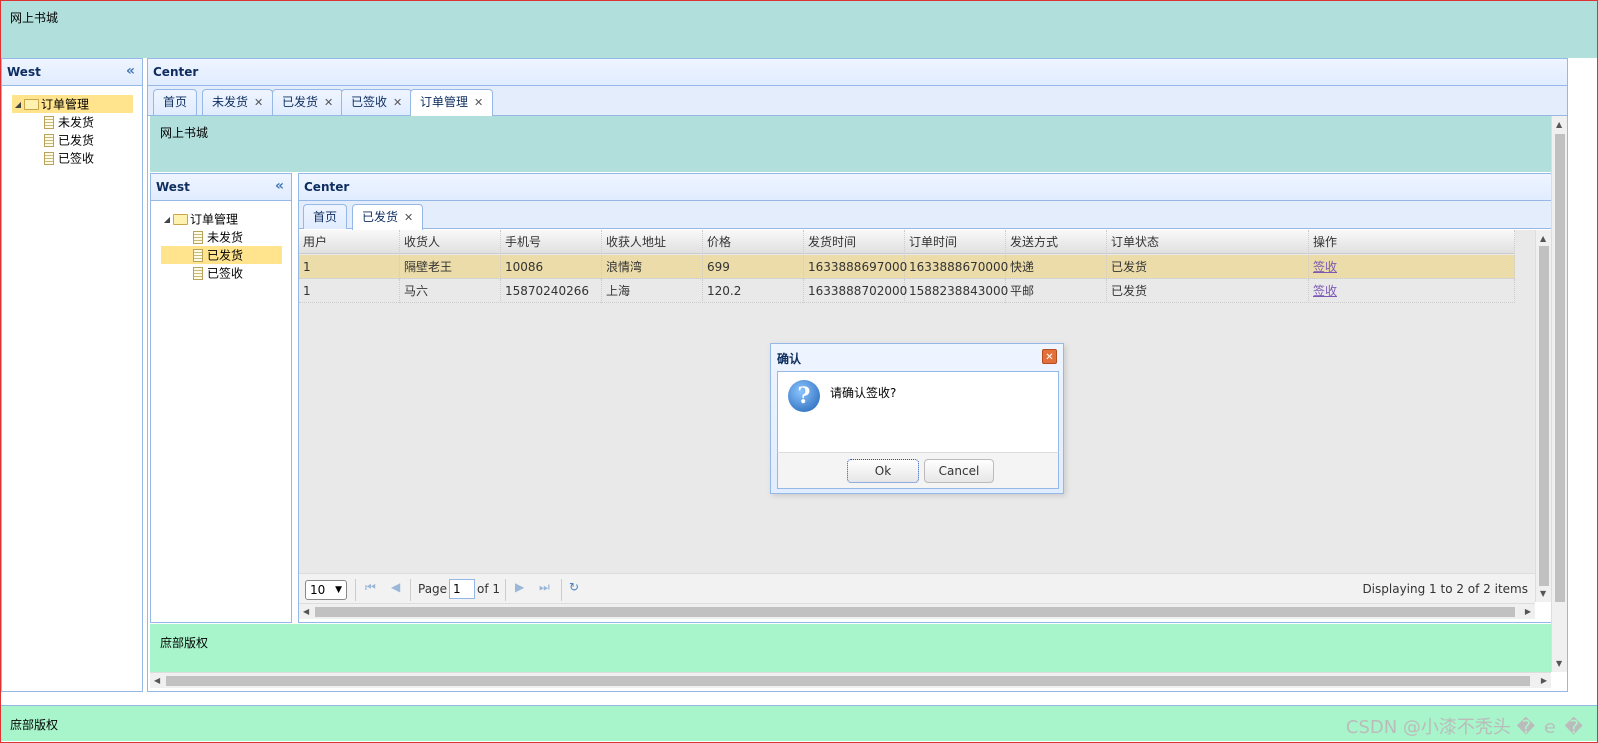 This screenshot has width=1598, height=743. I want to click on table-cell: 1, so click(349, 291).